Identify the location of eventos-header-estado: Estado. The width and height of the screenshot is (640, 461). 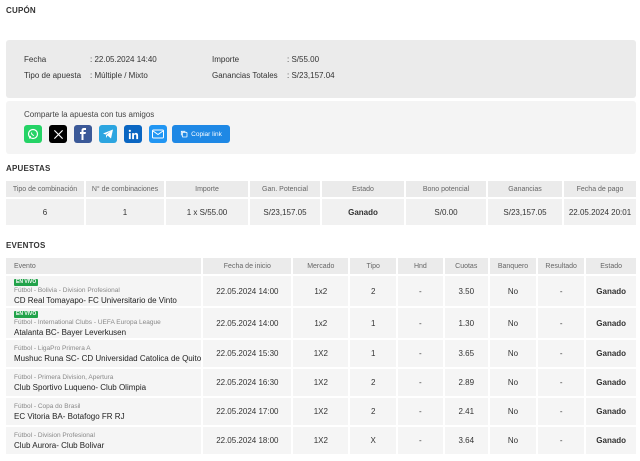
(610, 266).